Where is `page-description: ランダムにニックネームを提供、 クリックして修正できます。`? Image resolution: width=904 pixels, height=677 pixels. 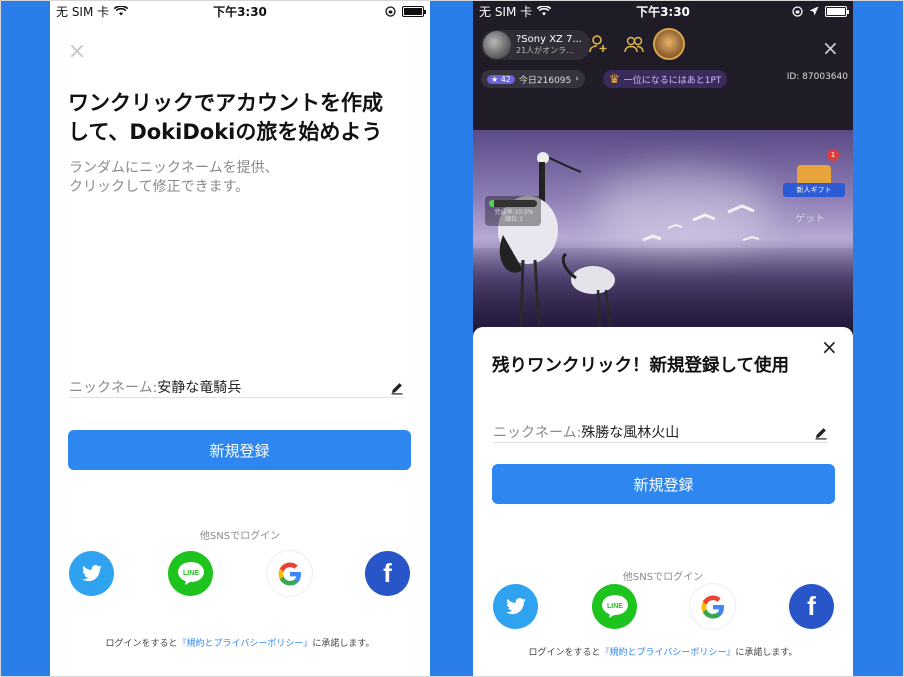
page-description: ランダムにニックネームを提供、 クリックして修正できます。 is located at coordinates (174, 177).